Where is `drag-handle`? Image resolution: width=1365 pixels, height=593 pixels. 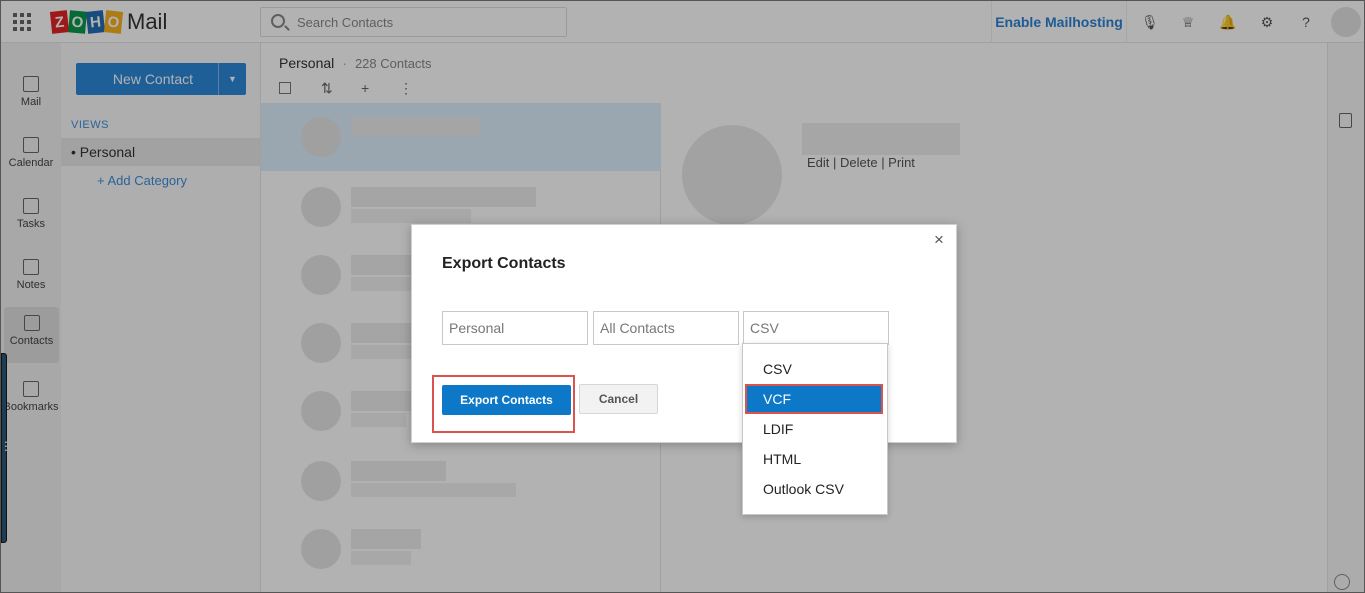 drag-handle is located at coordinates (6, 448).